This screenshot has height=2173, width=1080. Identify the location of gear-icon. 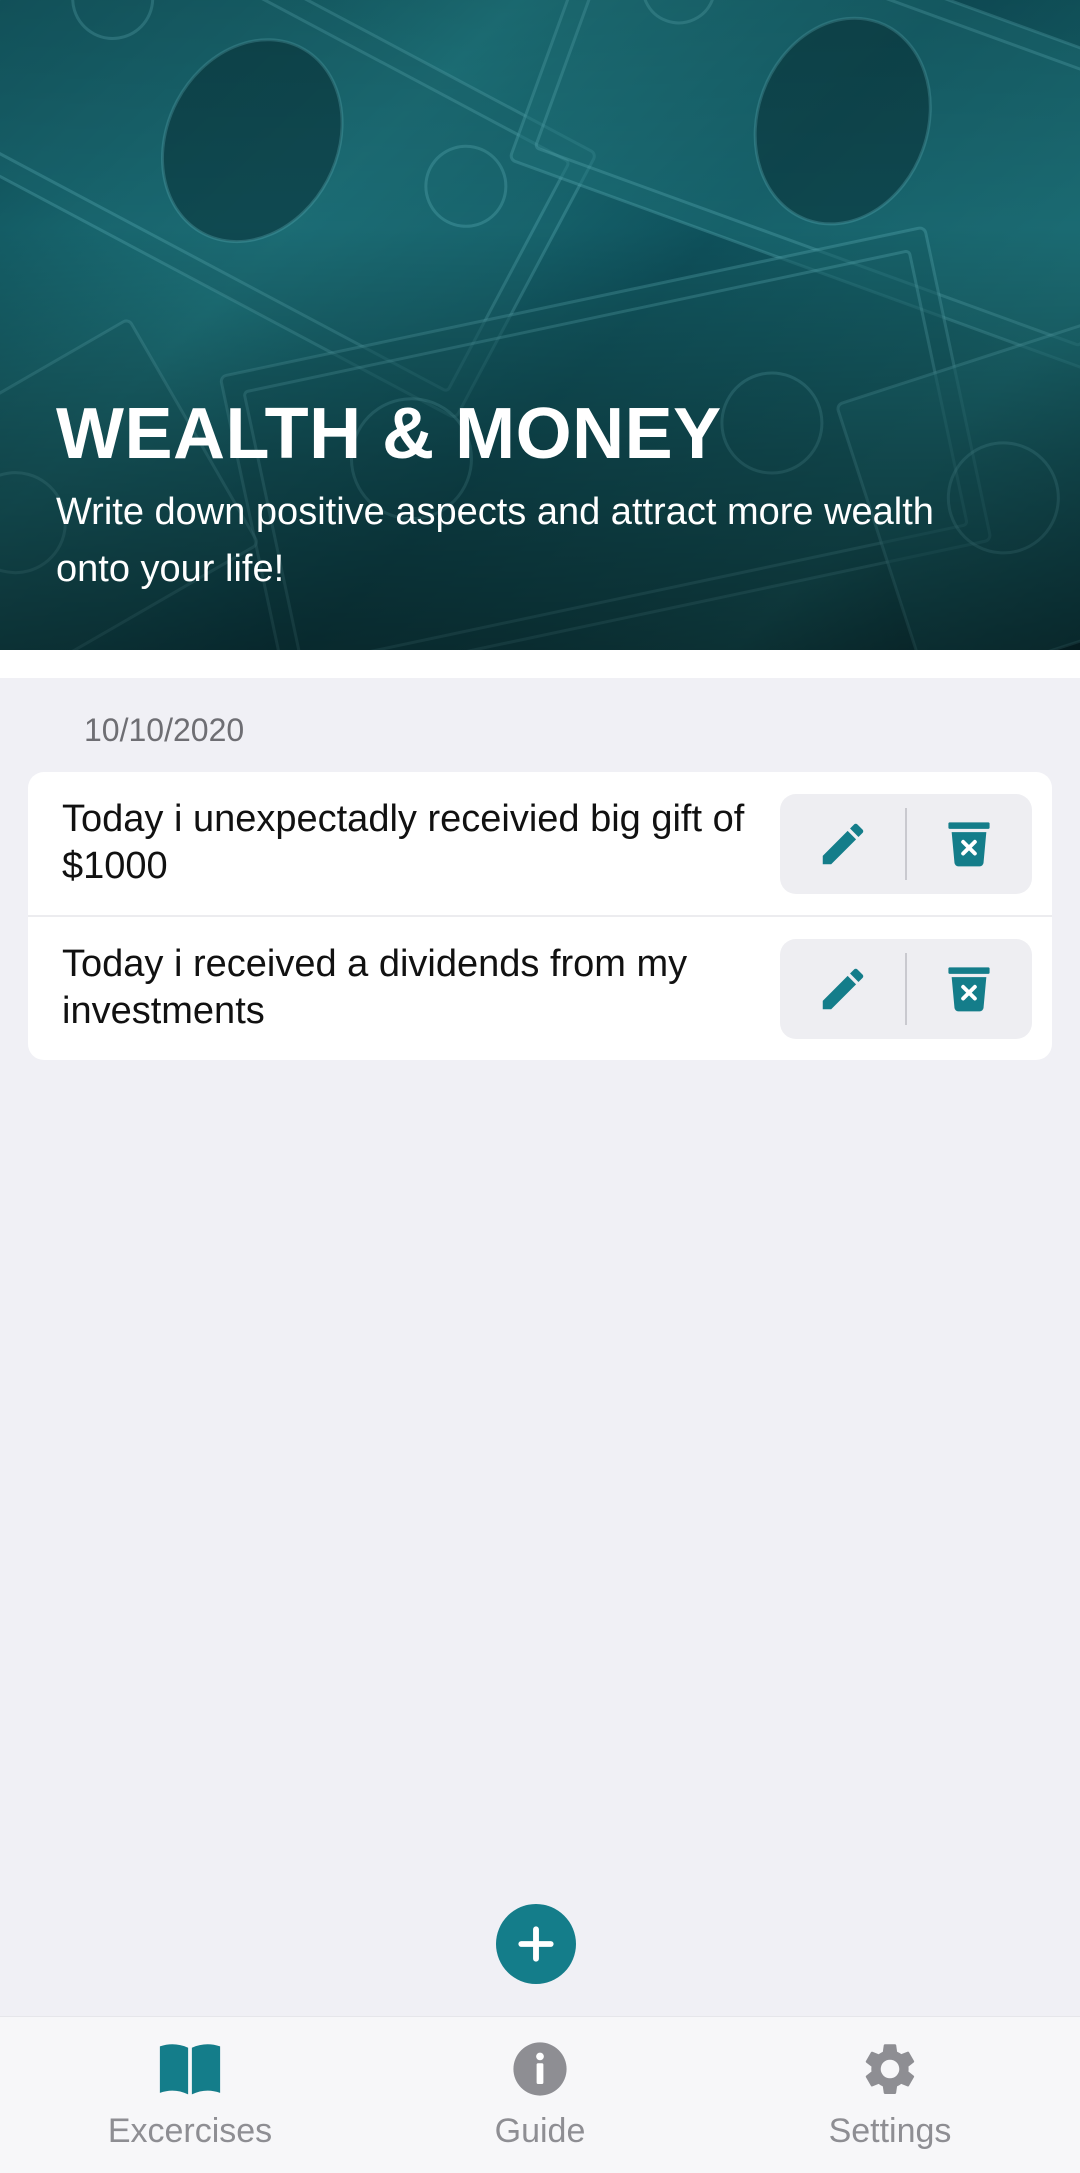
(890, 2069).